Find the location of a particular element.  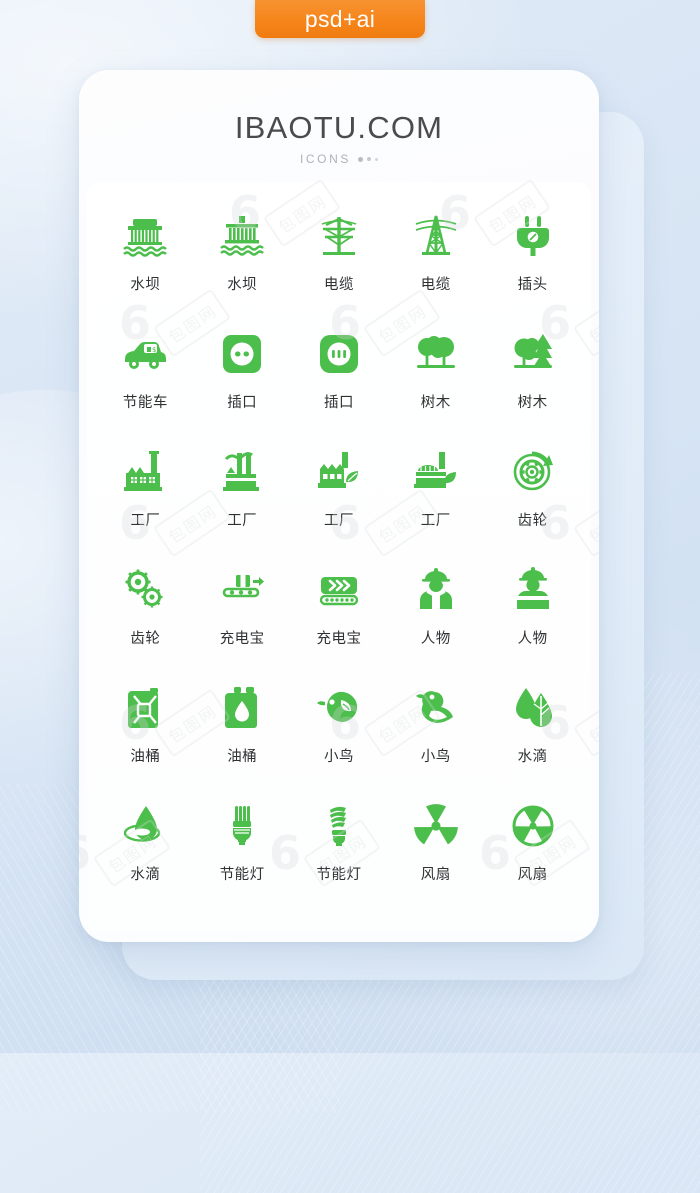

icon-cell-worker-2: 人物 is located at coordinates (532, 609).